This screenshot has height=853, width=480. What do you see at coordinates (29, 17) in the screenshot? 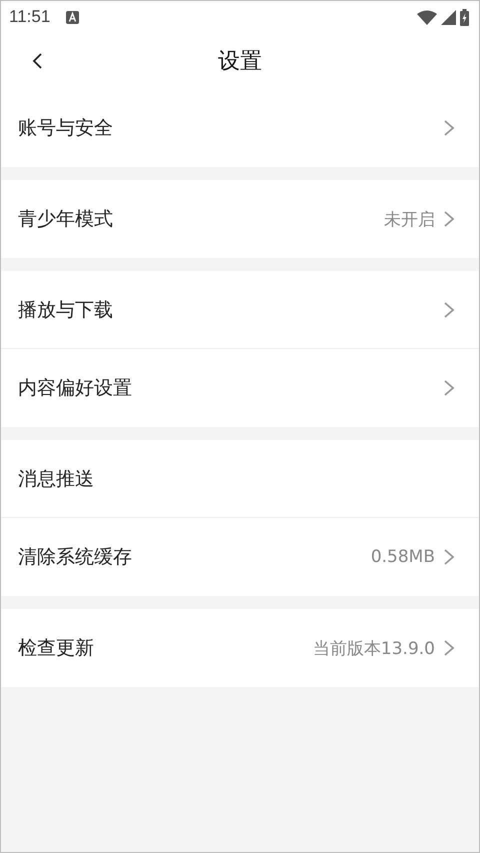
I see `status-time: 11:51` at bounding box center [29, 17].